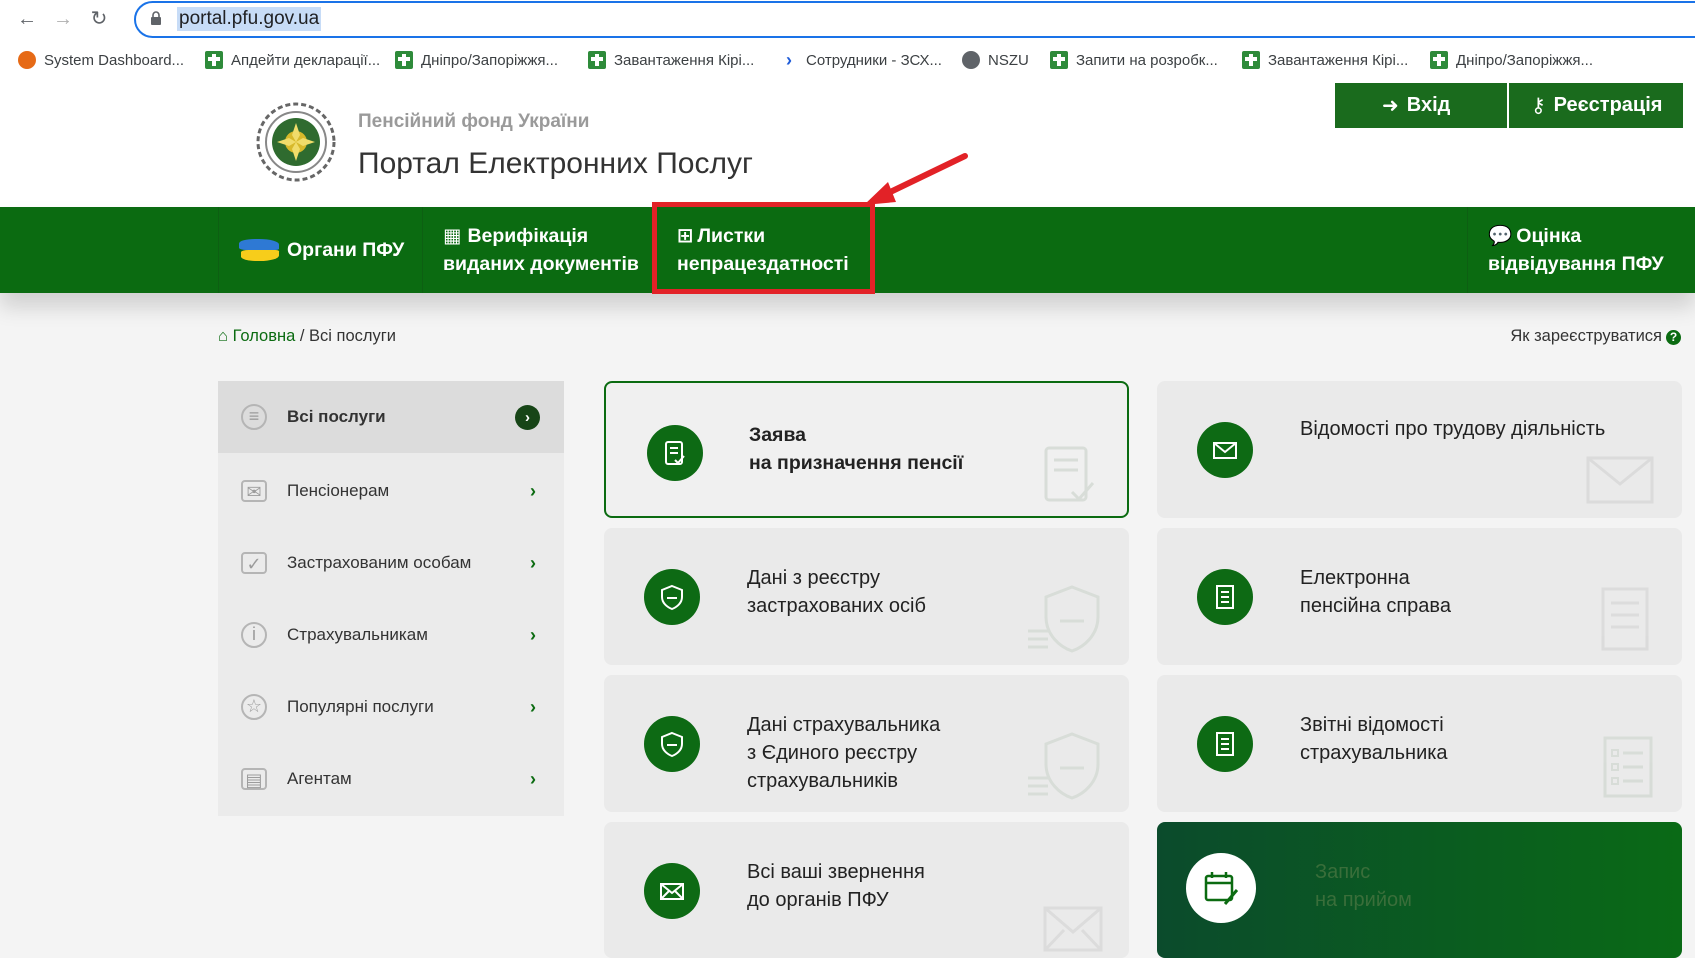  What do you see at coordinates (156, 18) in the screenshot?
I see `lock-icon` at bounding box center [156, 18].